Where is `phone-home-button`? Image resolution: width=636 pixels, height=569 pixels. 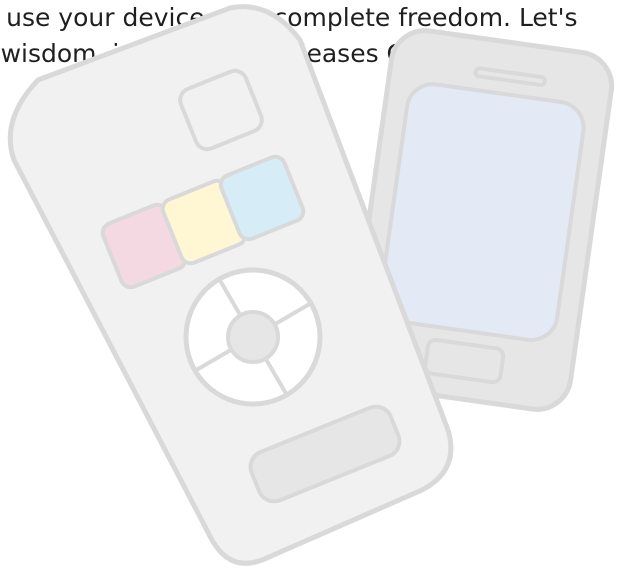
phone-home-button is located at coordinates (464, 361).